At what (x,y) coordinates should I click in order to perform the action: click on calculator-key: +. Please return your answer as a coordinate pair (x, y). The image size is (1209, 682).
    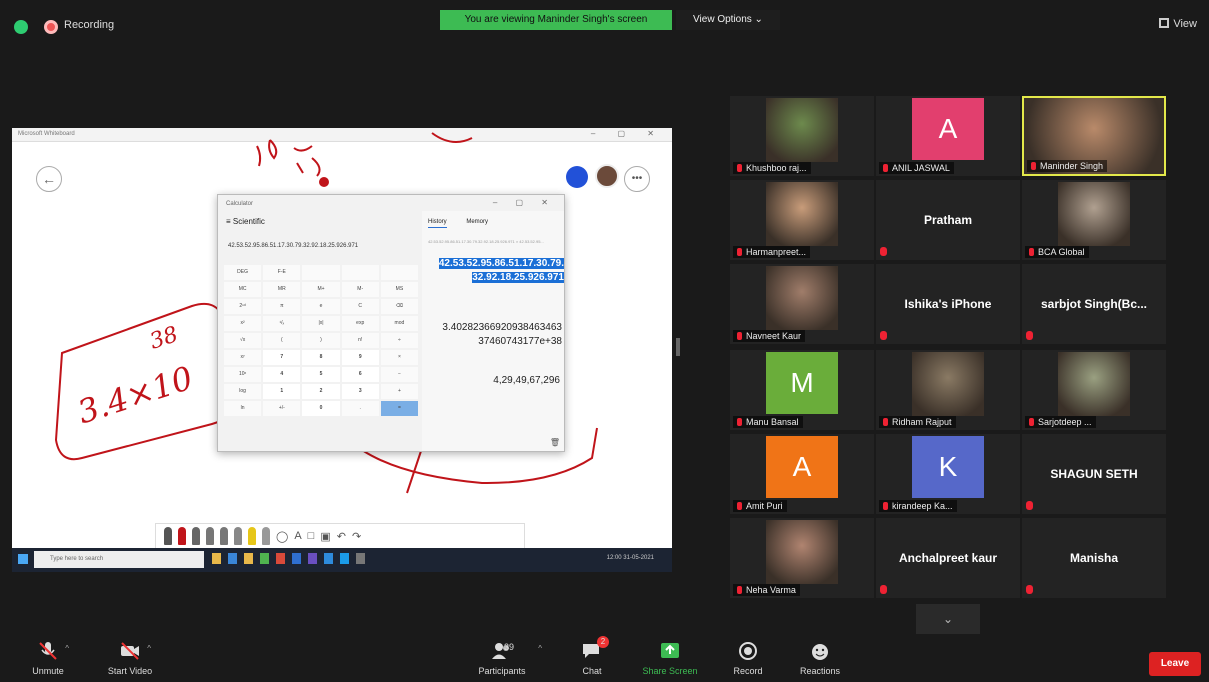
    Looking at the image, I should click on (399, 391).